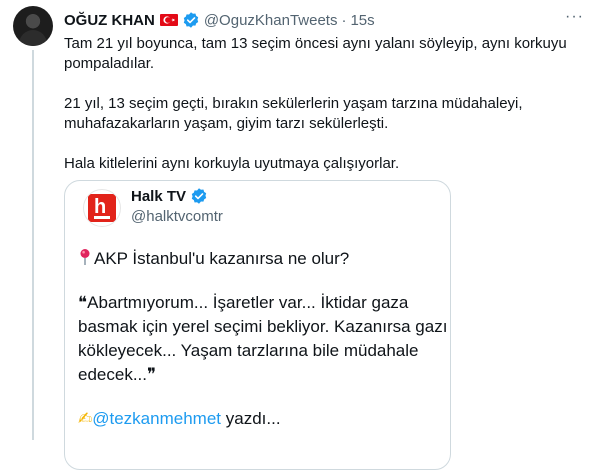 The image size is (594, 470). I want to click on quoted-author-name-row: Halk TV, so click(169, 196).